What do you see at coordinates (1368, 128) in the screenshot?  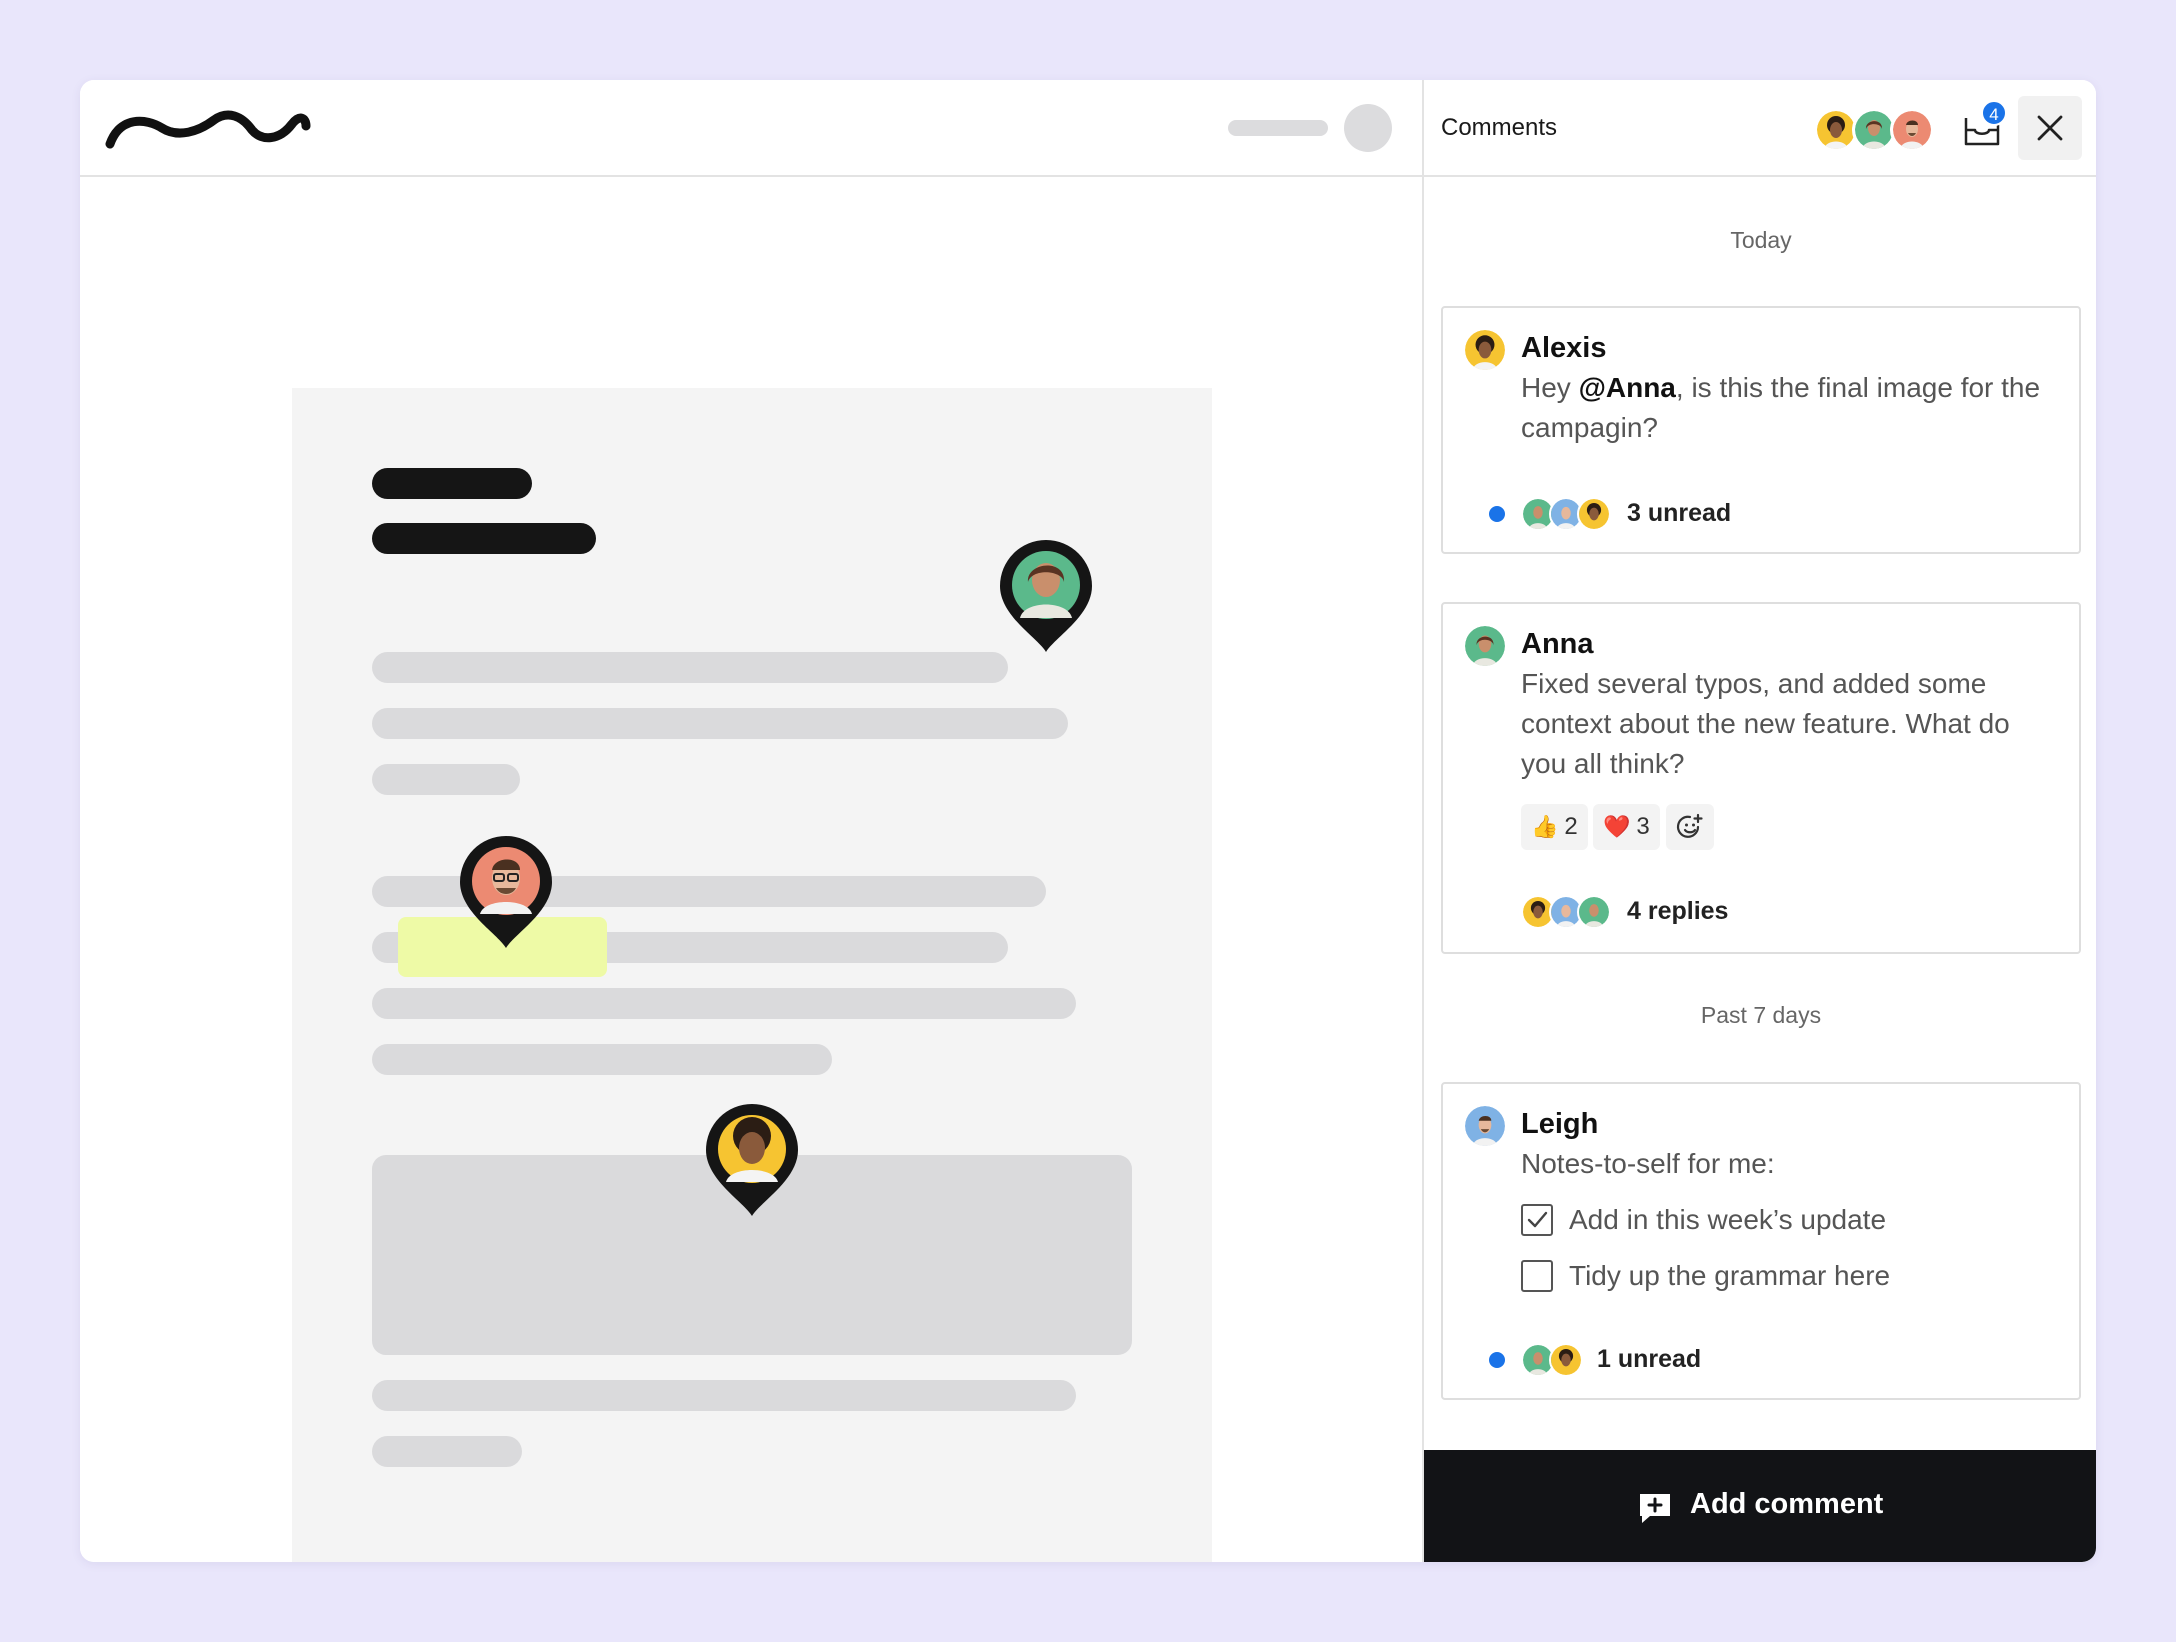 I see `user-avatar-placeholder` at bounding box center [1368, 128].